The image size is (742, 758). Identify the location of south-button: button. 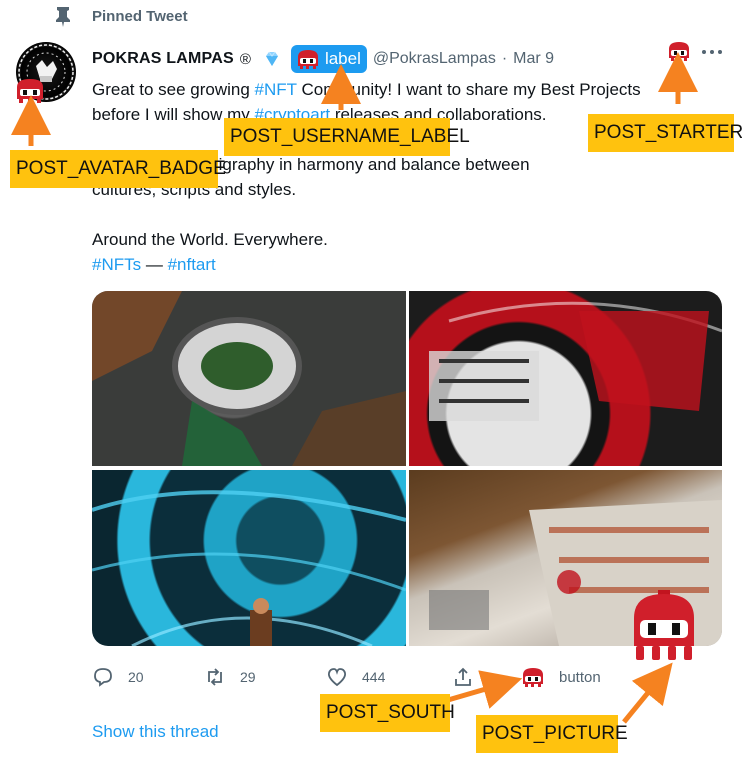
(580, 677).